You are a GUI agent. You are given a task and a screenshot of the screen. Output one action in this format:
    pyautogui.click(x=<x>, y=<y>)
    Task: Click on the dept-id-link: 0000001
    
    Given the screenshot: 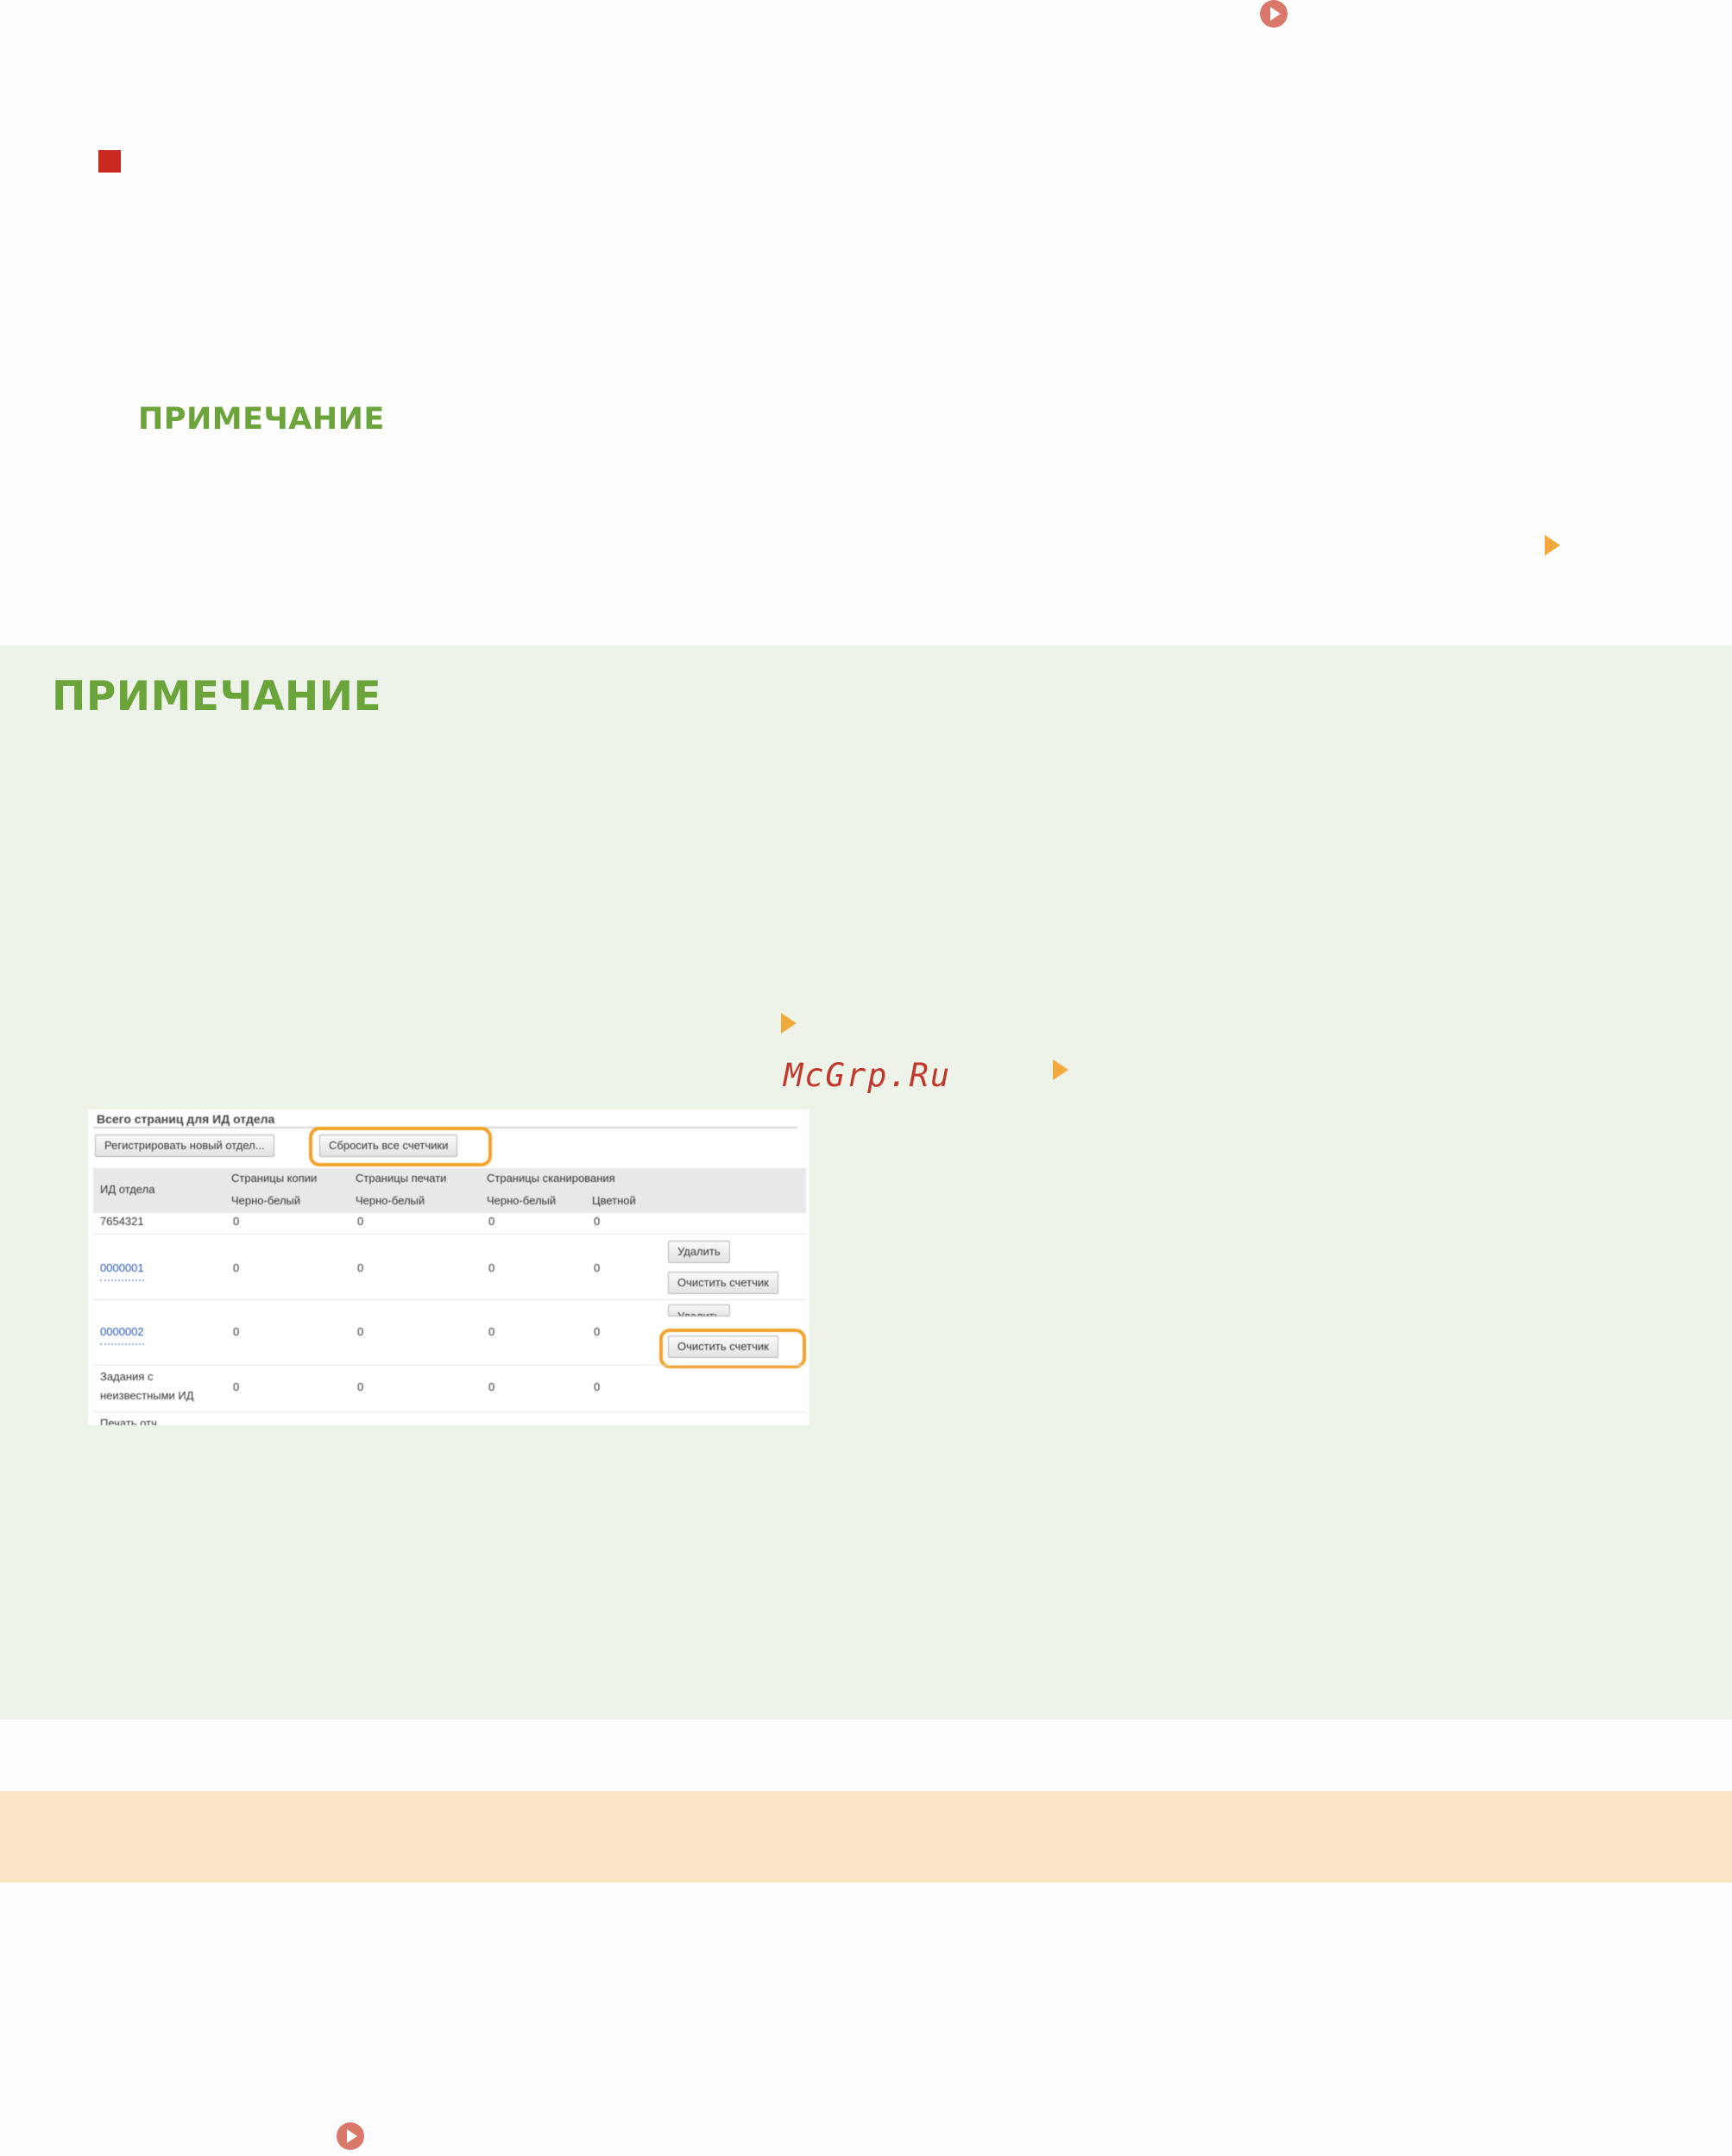 What is the action you would take?
    pyautogui.click(x=122, y=1271)
    